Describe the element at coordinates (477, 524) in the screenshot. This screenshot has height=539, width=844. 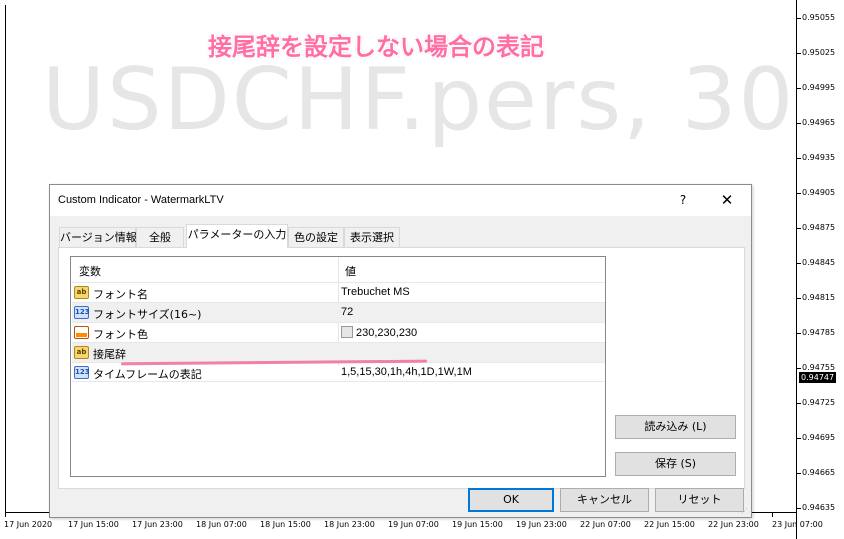
I see `time-label: 19 Jun 15:00` at that location.